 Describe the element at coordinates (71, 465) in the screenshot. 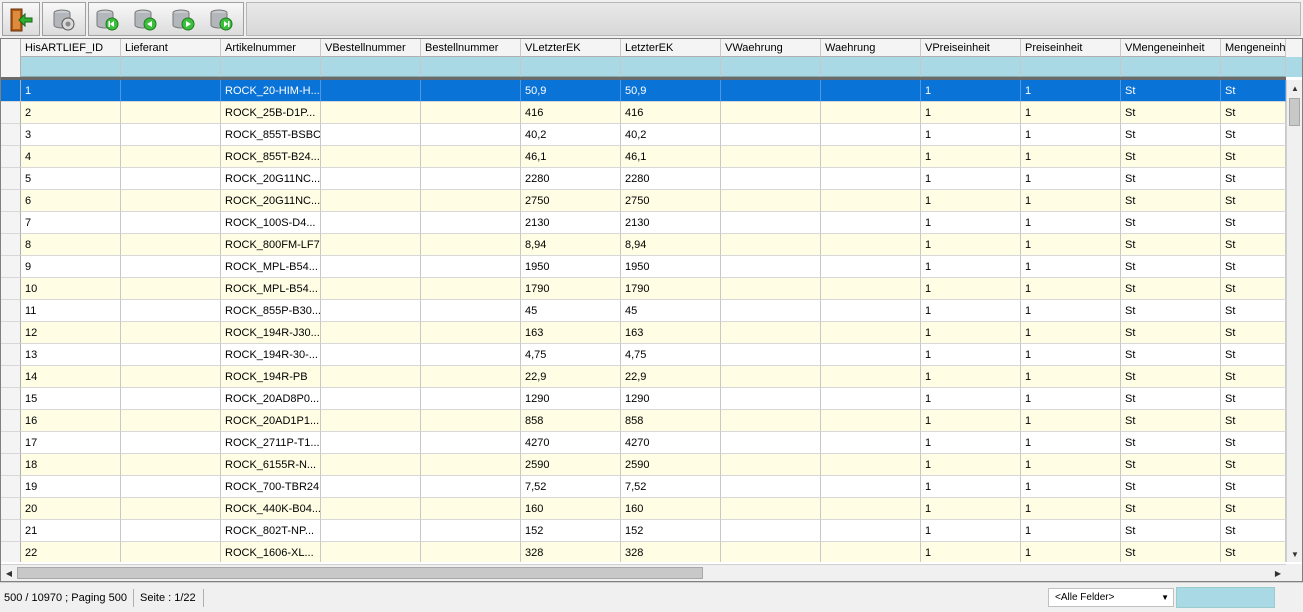

I see `table-cell: 18` at that location.